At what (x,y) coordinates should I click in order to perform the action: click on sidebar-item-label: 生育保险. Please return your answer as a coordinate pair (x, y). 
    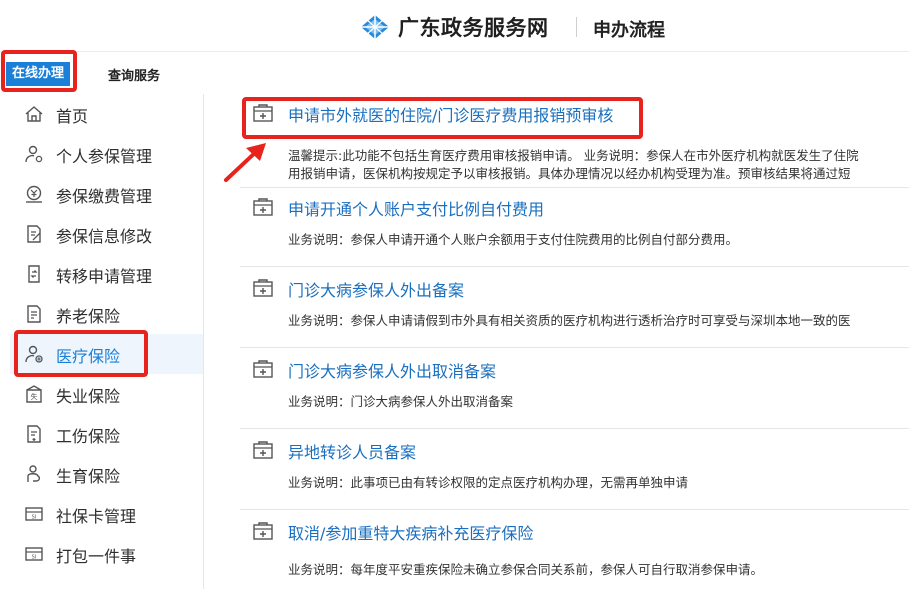
    Looking at the image, I should click on (88, 476).